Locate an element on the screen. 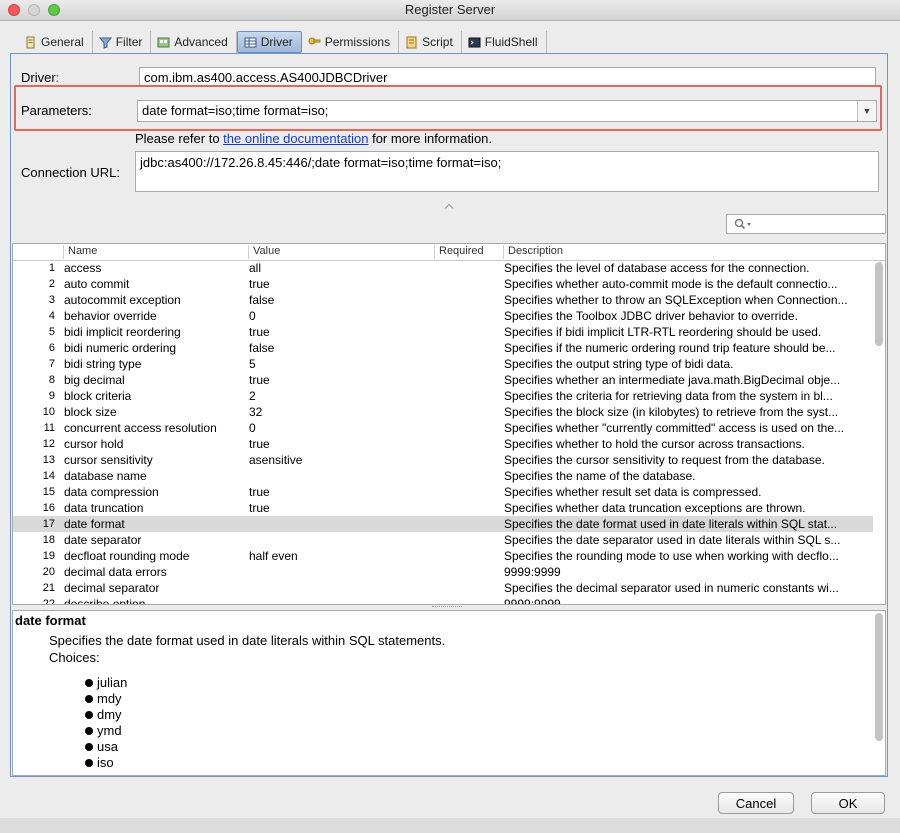 The height and width of the screenshot is (833, 900). tab-general: General is located at coordinates (55, 42).